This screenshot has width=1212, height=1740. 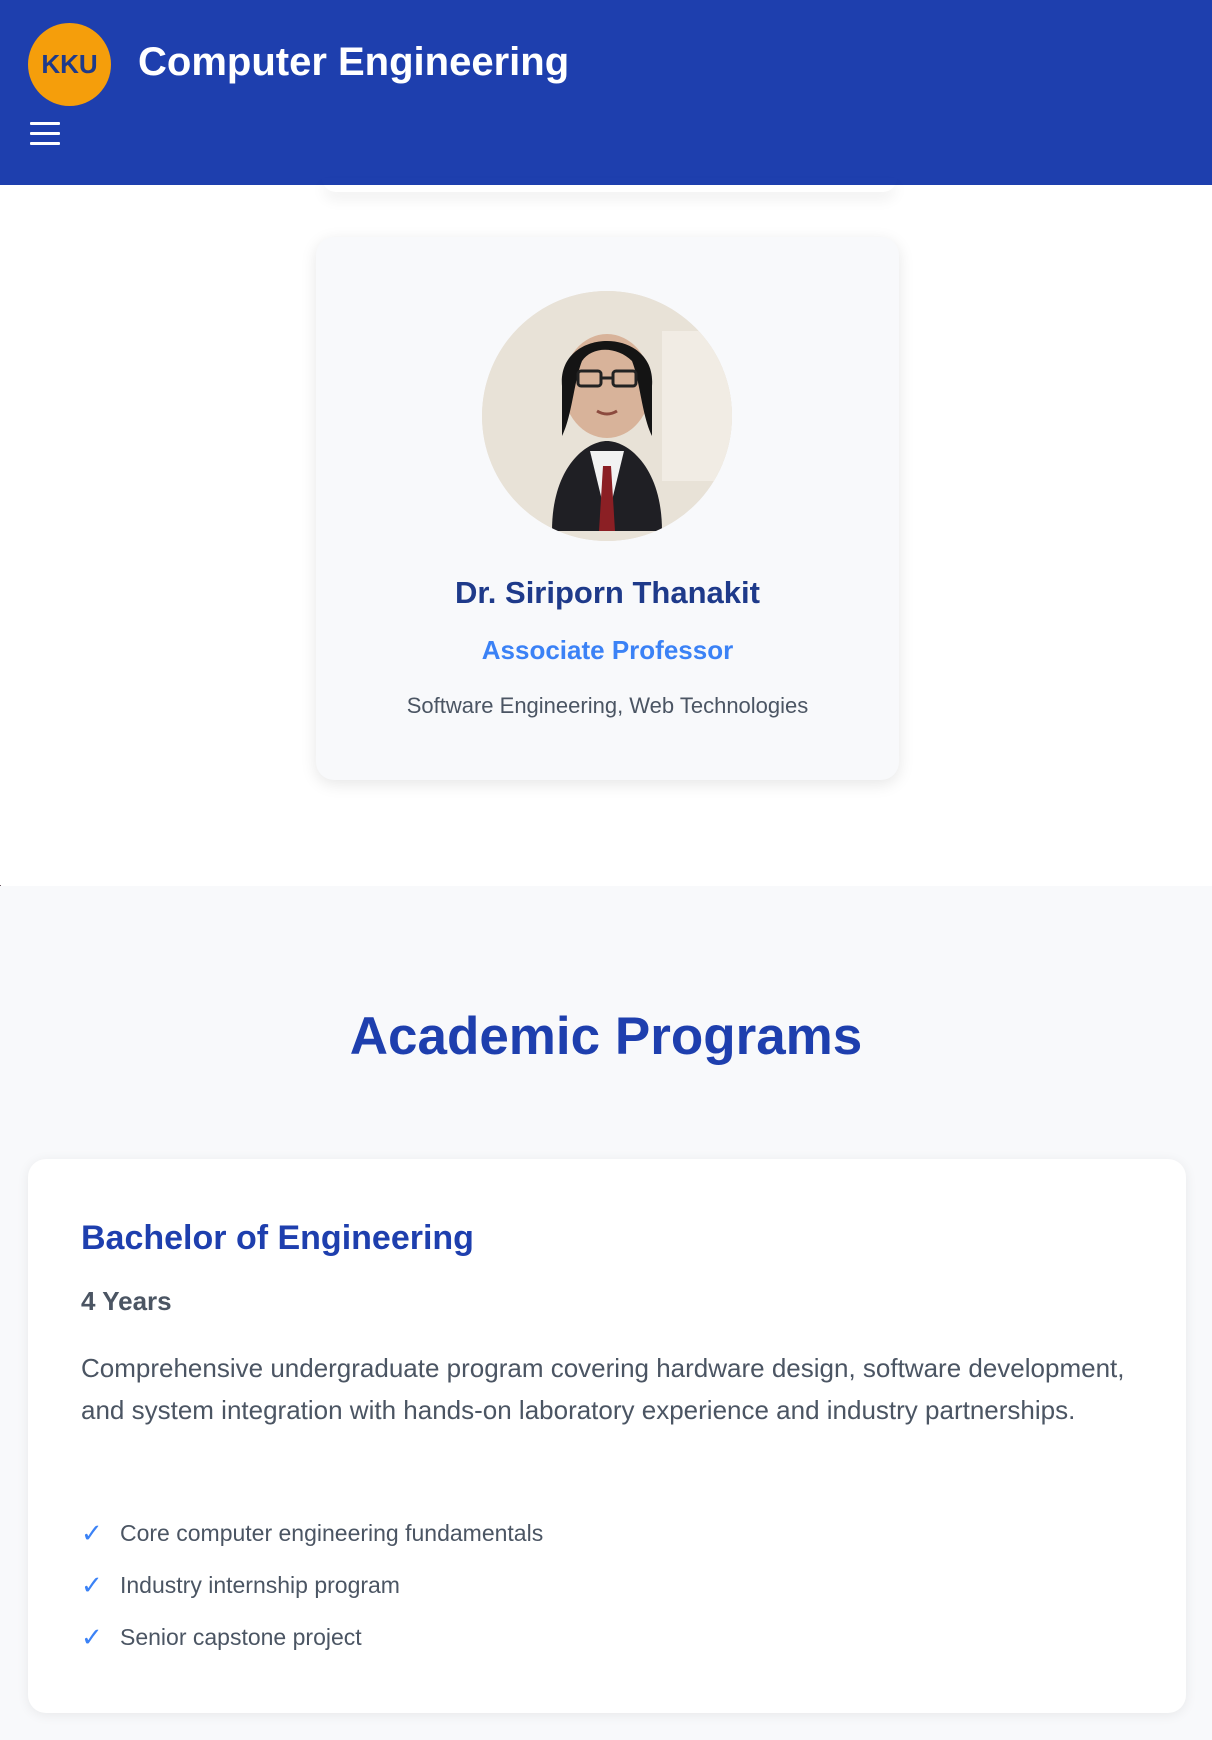 What do you see at coordinates (332, 1532) in the screenshot?
I see `feature-text: Core computer engineering fundamentals` at bounding box center [332, 1532].